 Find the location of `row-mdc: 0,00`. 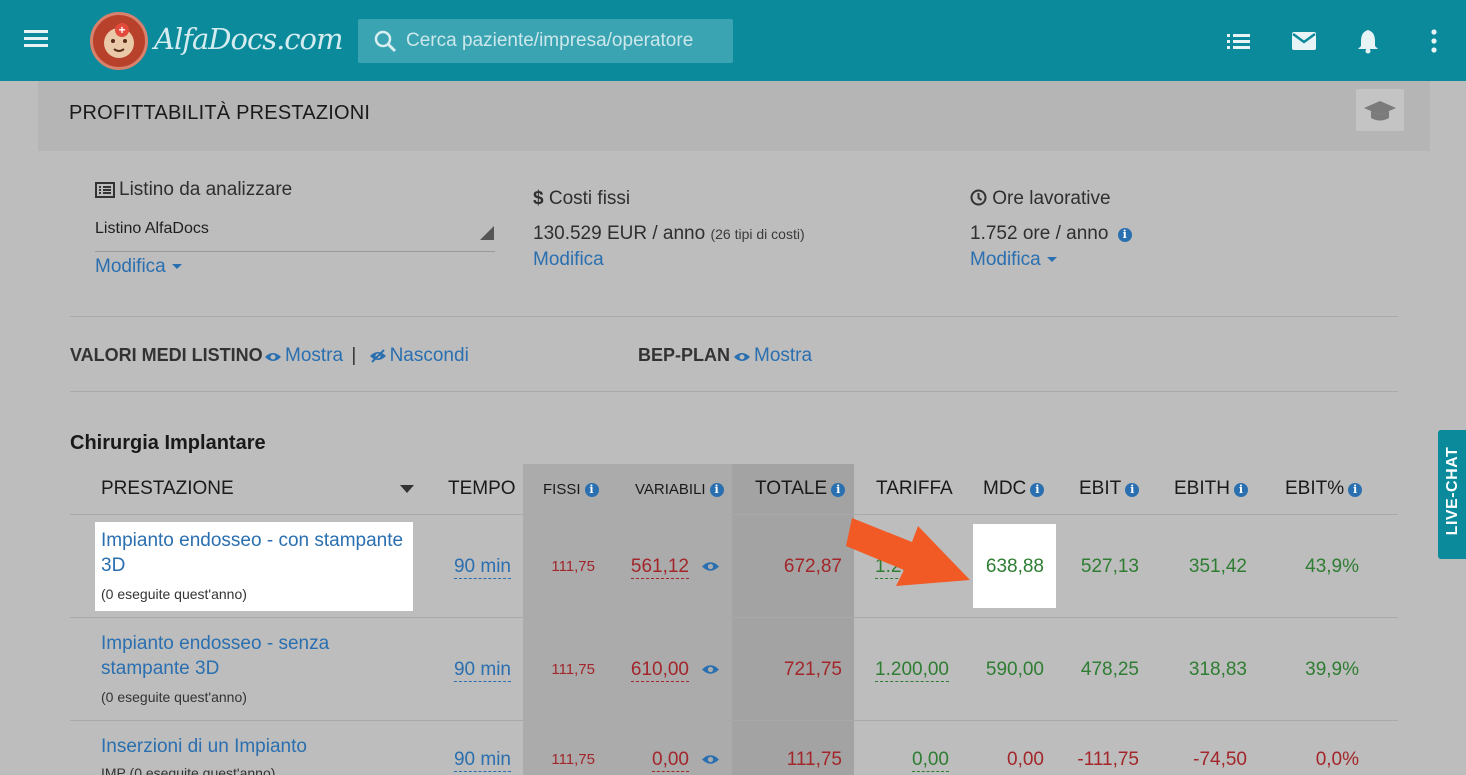

row-mdc: 0,00 is located at coordinates (1025, 759).